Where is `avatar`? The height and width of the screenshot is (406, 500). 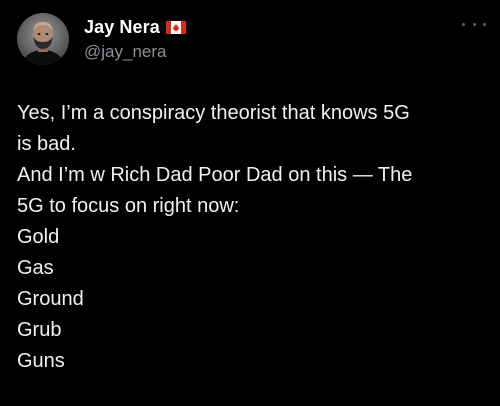 avatar is located at coordinates (43, 39).